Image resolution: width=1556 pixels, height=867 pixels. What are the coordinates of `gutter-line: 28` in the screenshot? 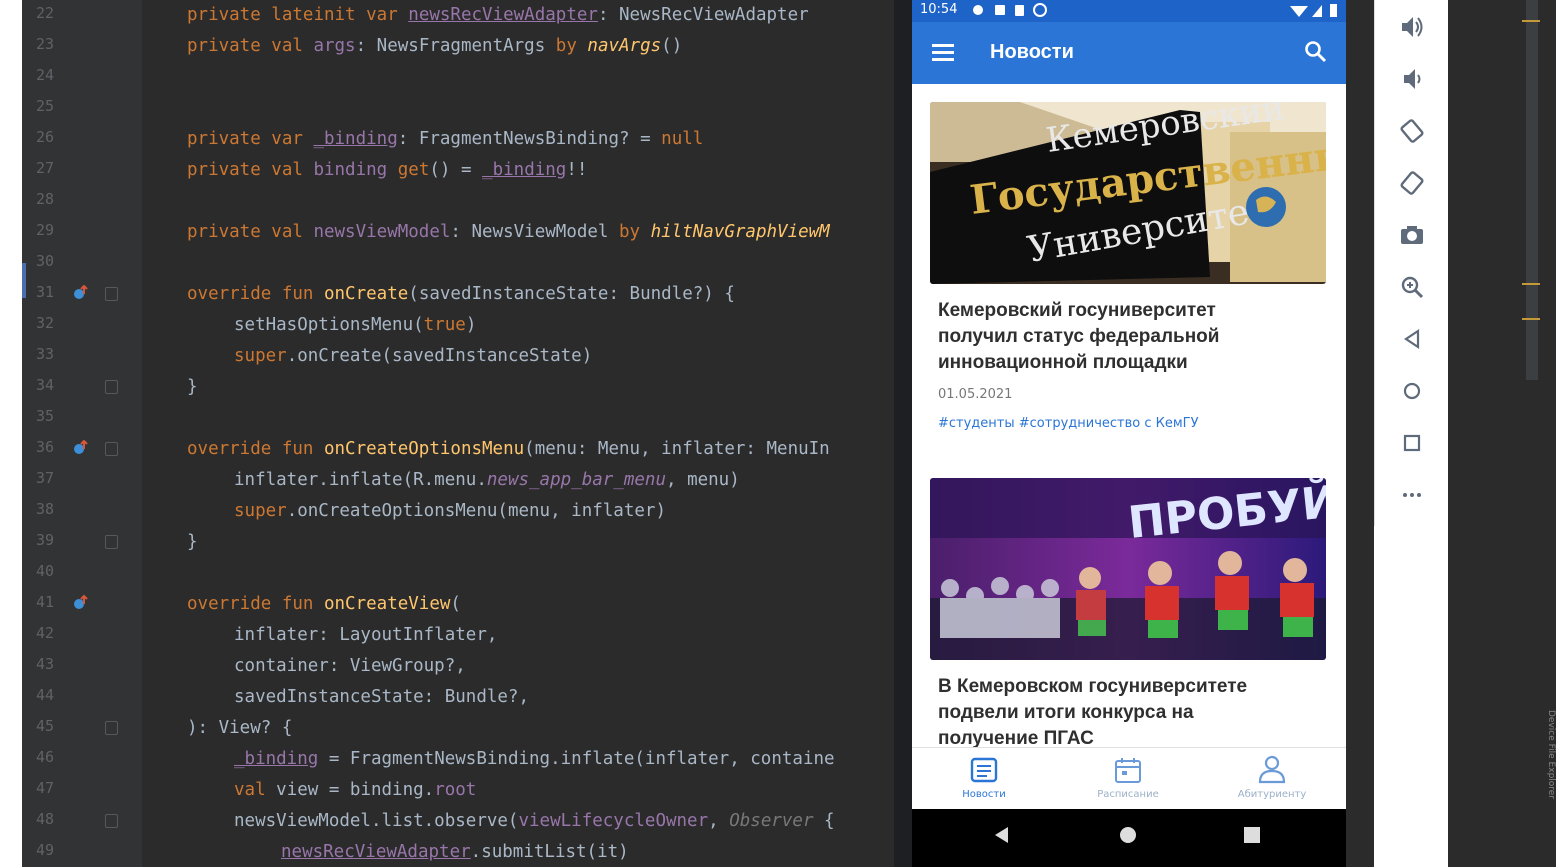 It's located at (82, 201).